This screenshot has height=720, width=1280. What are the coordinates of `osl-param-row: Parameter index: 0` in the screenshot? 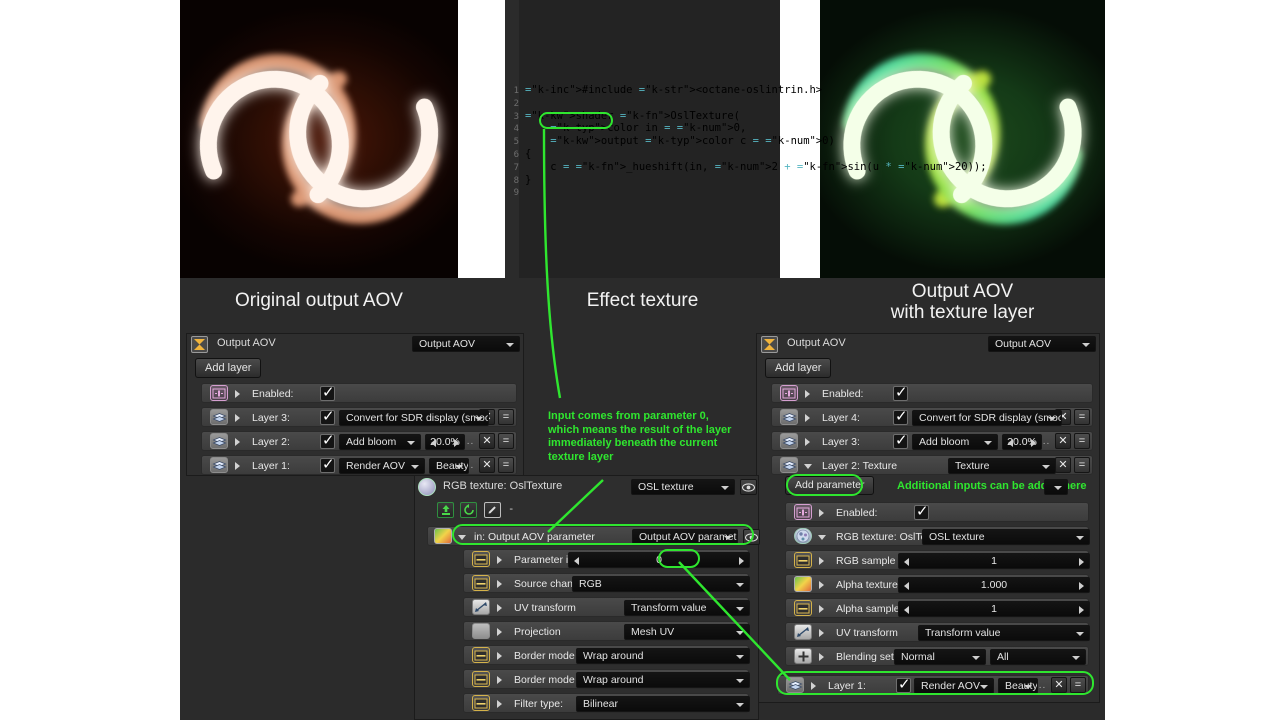 It's located at (606, 559).